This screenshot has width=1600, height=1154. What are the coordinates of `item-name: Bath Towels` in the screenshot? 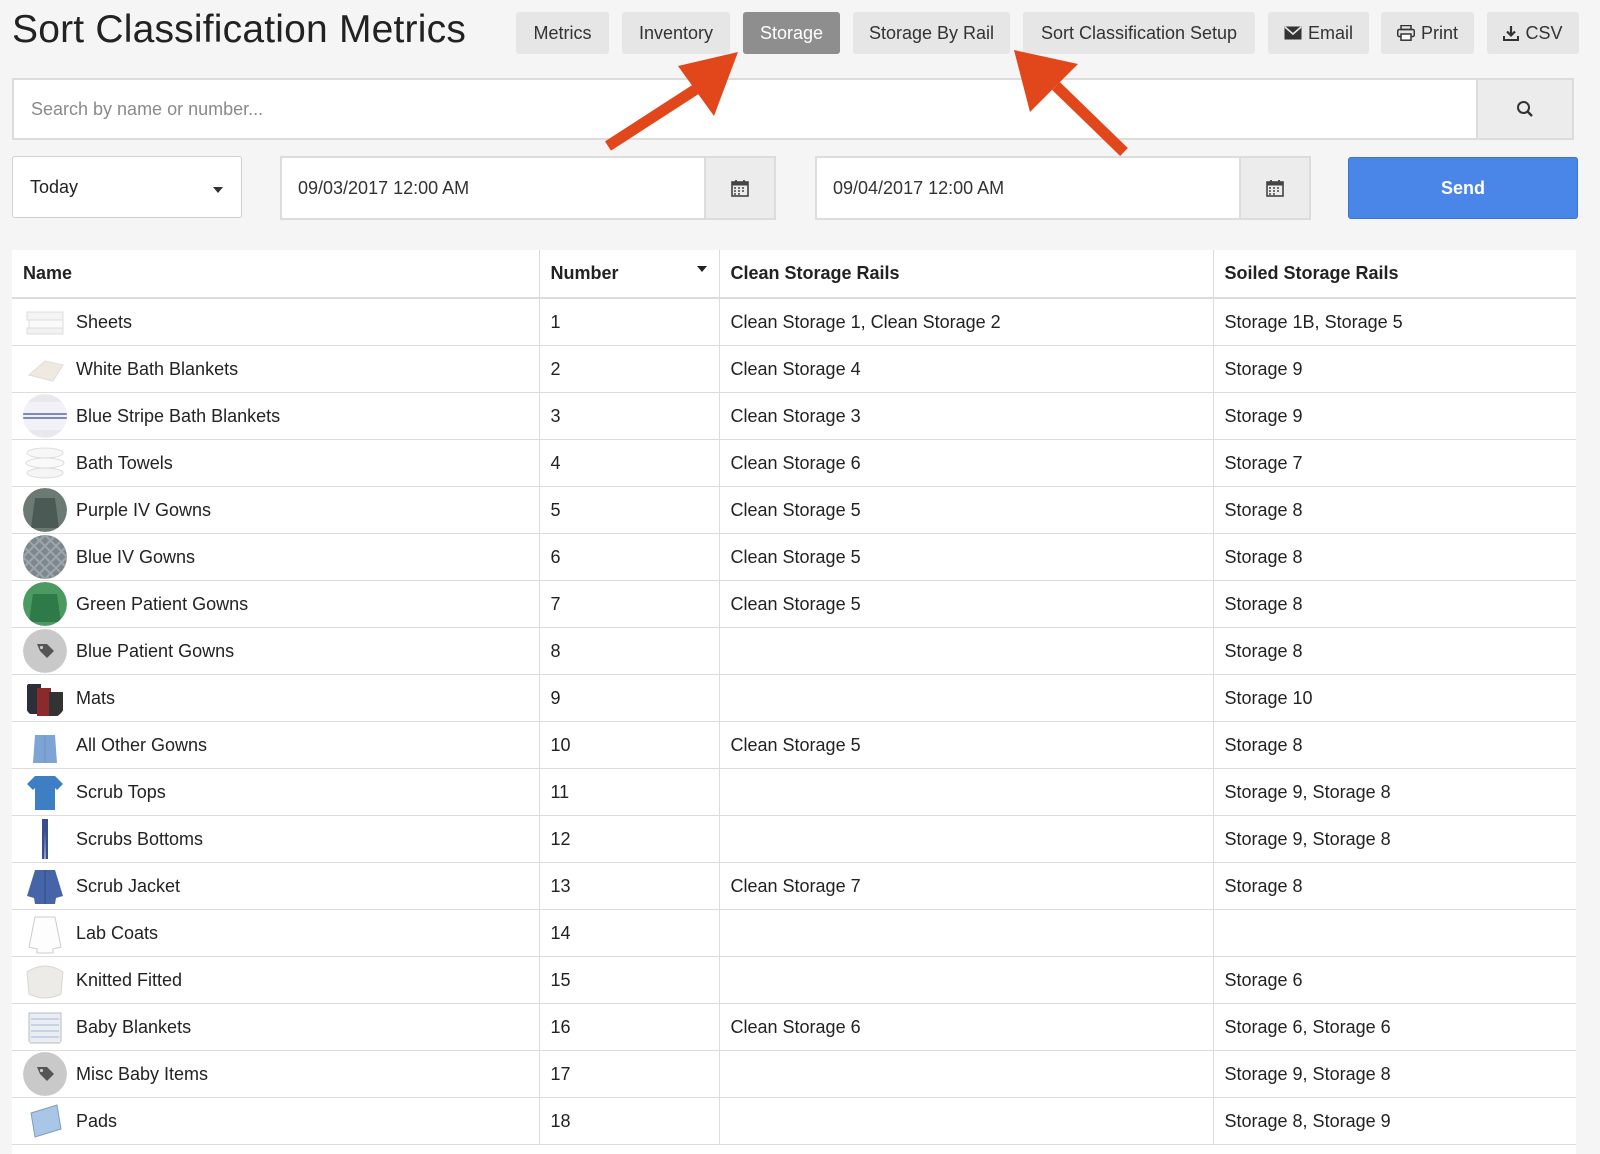 It's located at (124, 462).